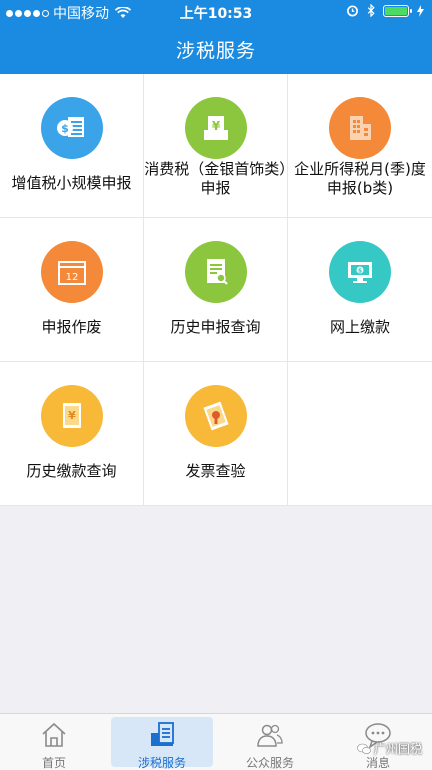 The image size is (432, 770). I want to click on service-history-payment: ¥ 历史缴款查询, so click(72, 434).